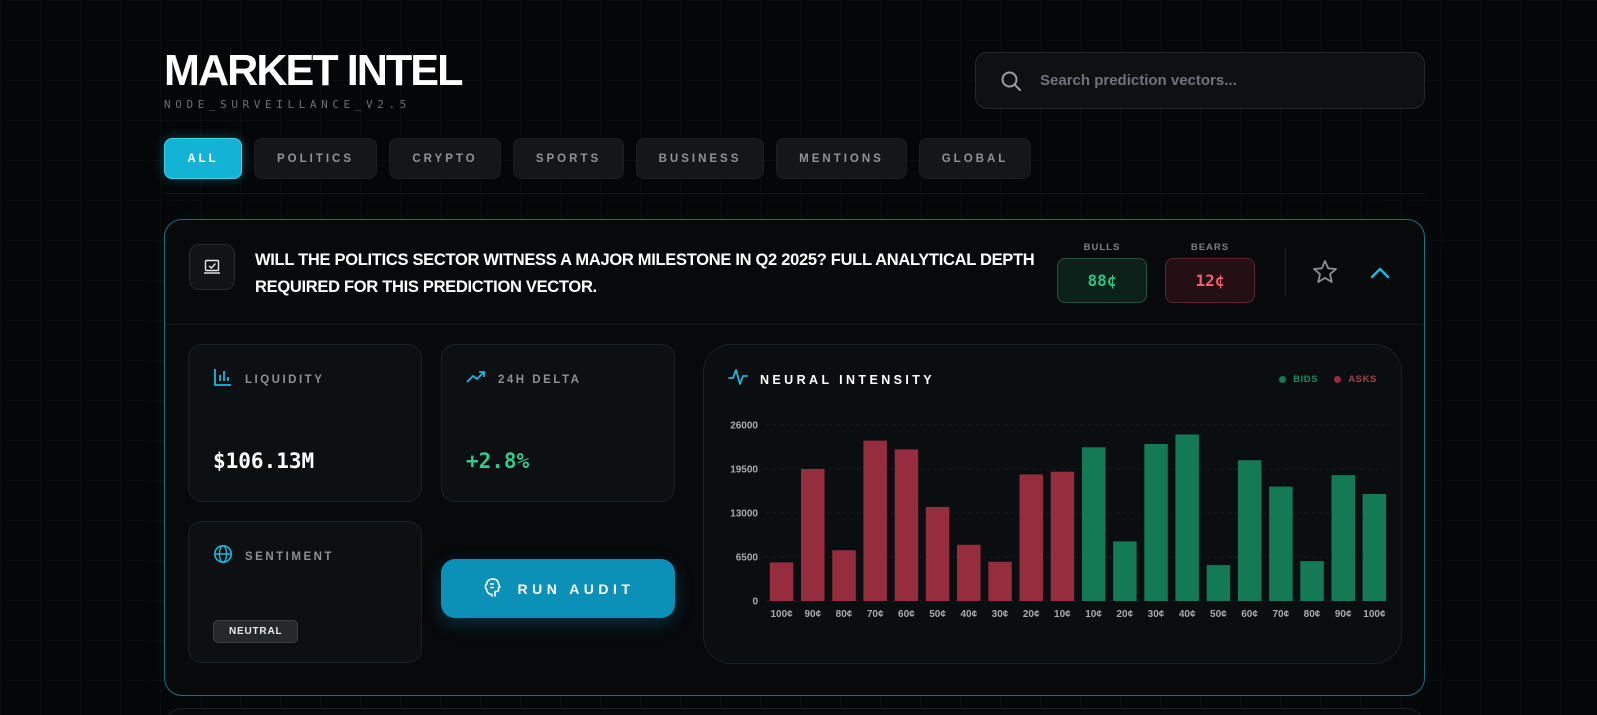 This screenshot has width=1597, height=715. Describe the element at coordinates (1210, 247) in the screenshot. I see `bears-label: BEARS` at that location.